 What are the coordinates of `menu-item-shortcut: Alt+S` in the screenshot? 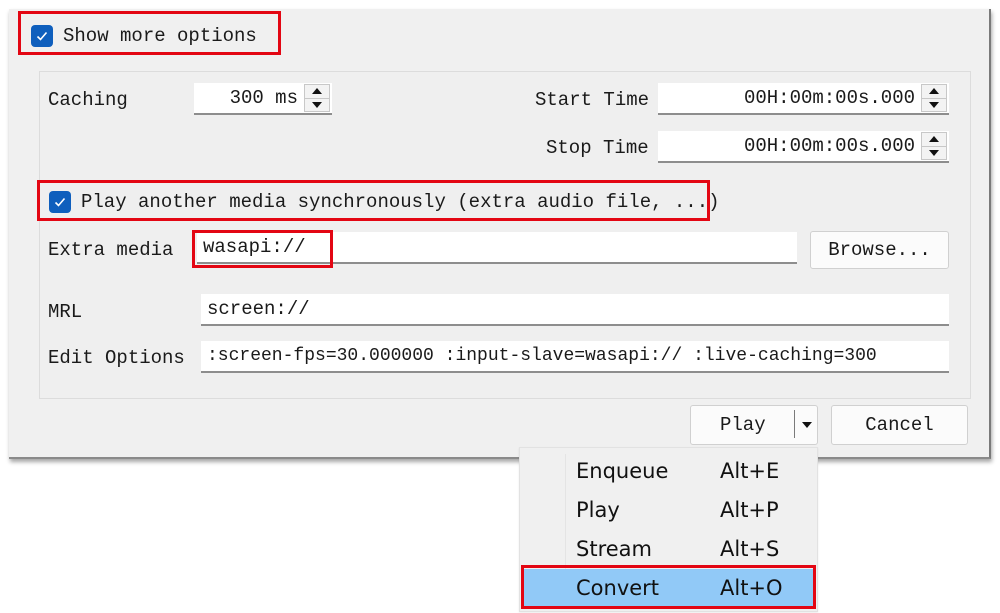 It's located at (750, 549).